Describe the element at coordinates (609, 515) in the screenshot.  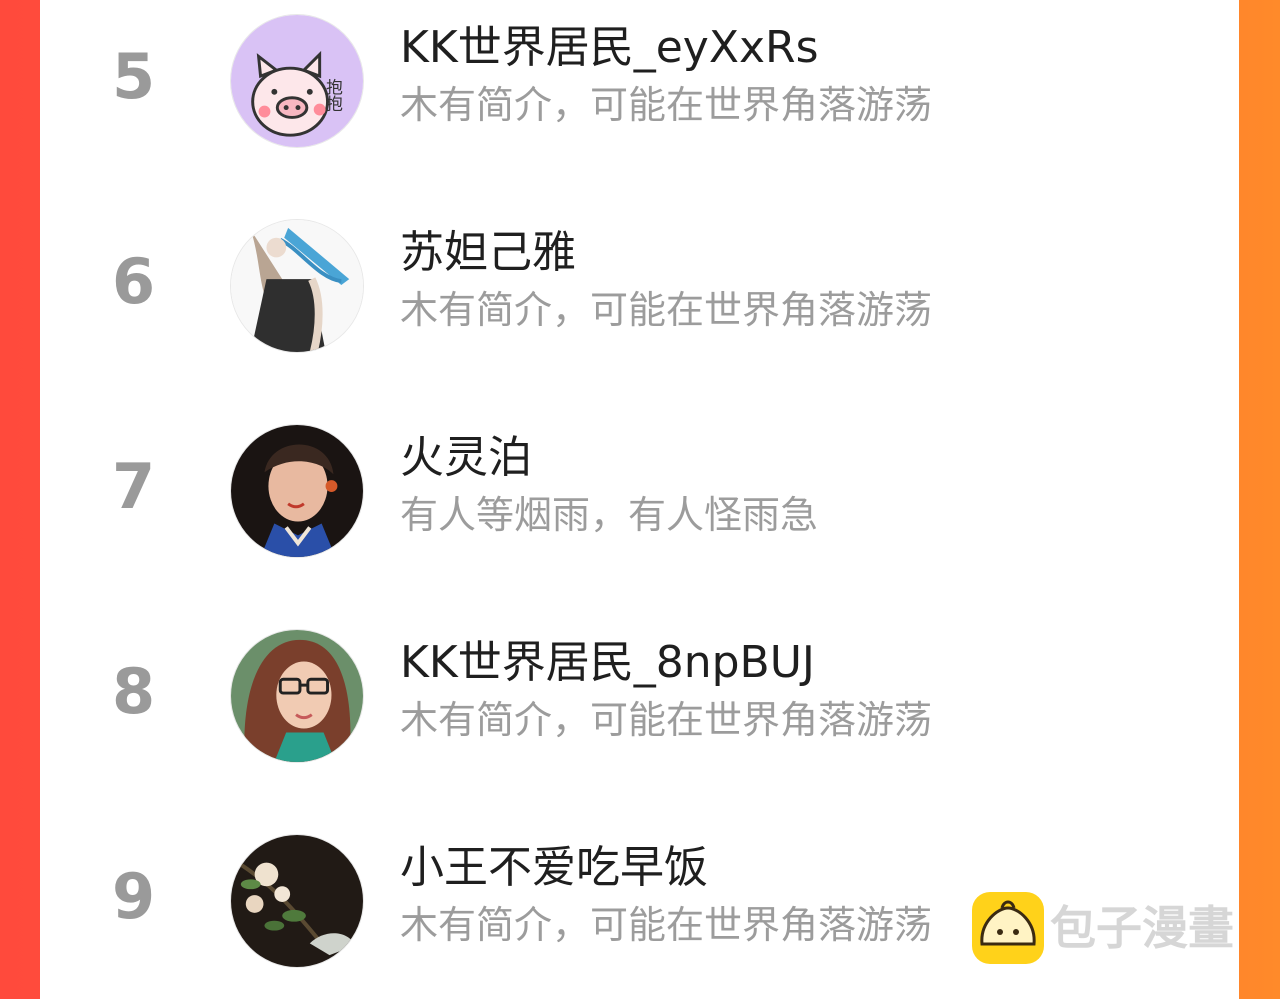
I see `user-bio: 有人等烟雨，有人怪雨急` at that location.